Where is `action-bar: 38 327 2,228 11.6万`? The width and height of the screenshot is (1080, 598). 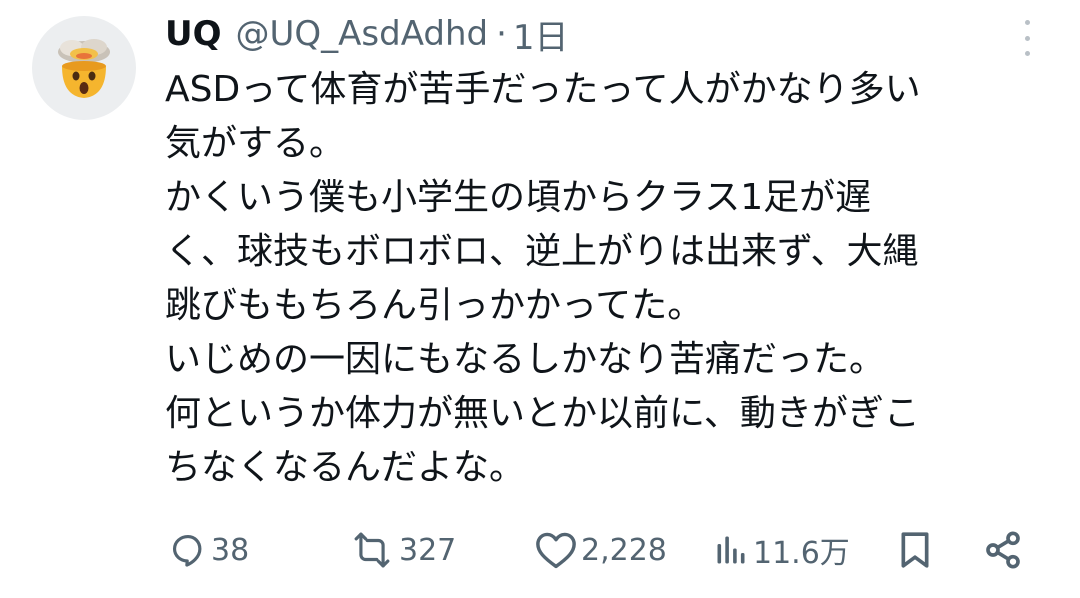
action-bar: 38 327 2,228 11.6万 is located at coordinates (600, 550).